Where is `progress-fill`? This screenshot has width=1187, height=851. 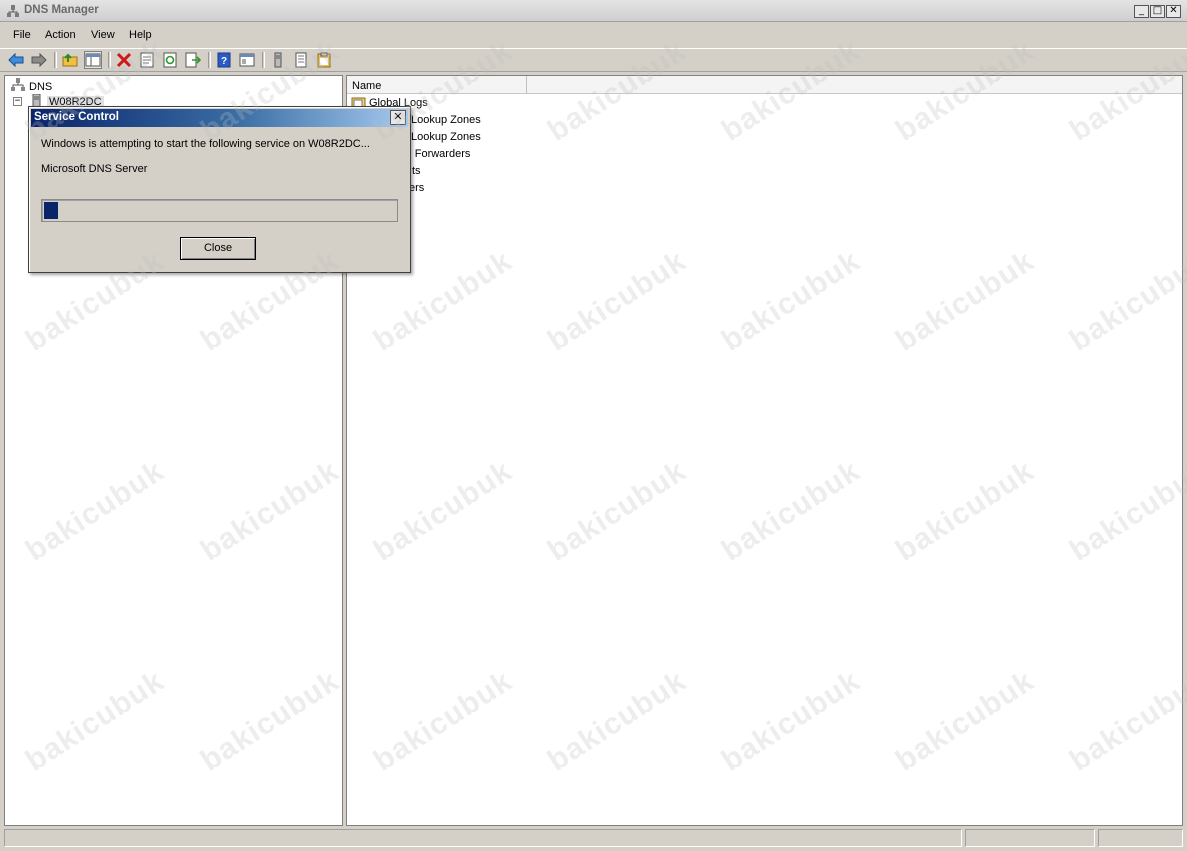 progress-fill is located at coordinates (51, 210).